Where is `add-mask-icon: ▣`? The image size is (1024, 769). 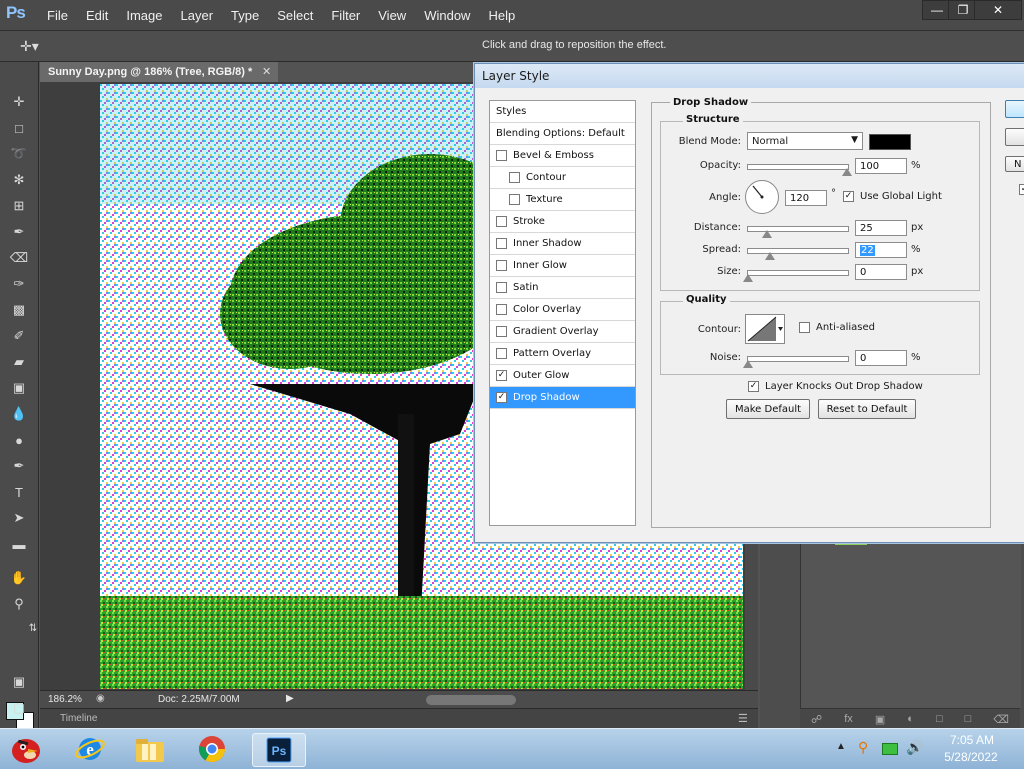 add-mask-icon: ▣ is located at coordinates (880, 719).